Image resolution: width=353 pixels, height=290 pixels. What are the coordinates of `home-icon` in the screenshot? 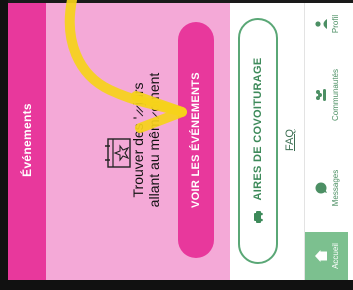 It's located at (321, 256).